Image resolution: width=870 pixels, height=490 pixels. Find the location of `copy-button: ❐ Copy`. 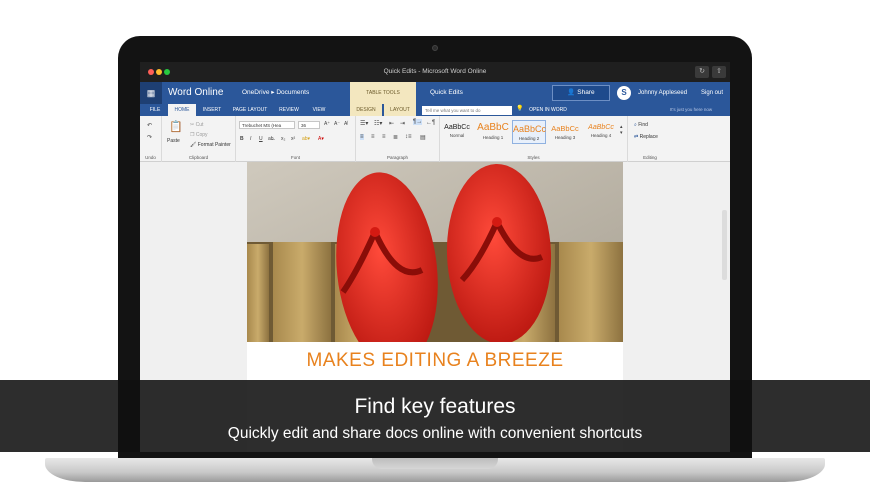

copy-button: ❐ Copy is located at coordinates (199, 135).